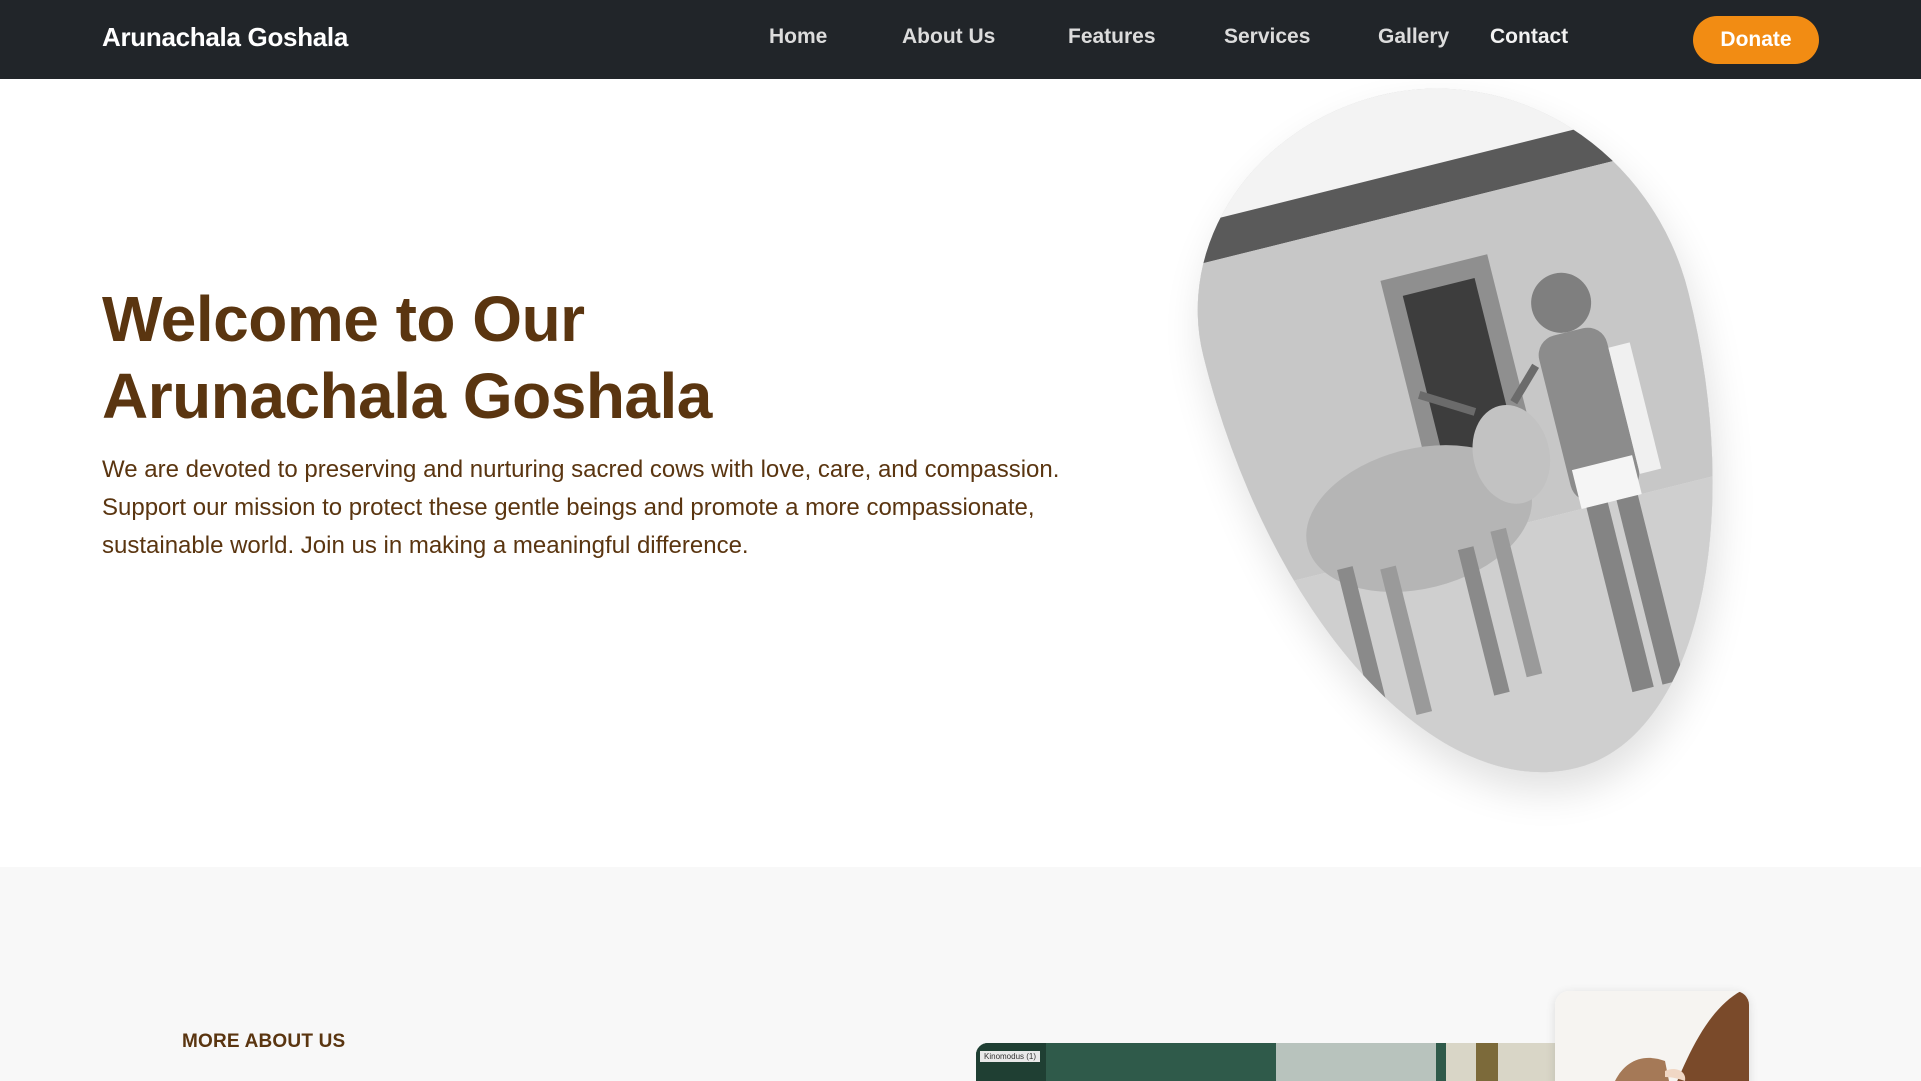 Image resolution: width=1921 pixels, height=1081 pixels. Describe the element at coordinates (1413, 37) in the screenshot. I see `nav-link-gallery: Gallery` at that location.